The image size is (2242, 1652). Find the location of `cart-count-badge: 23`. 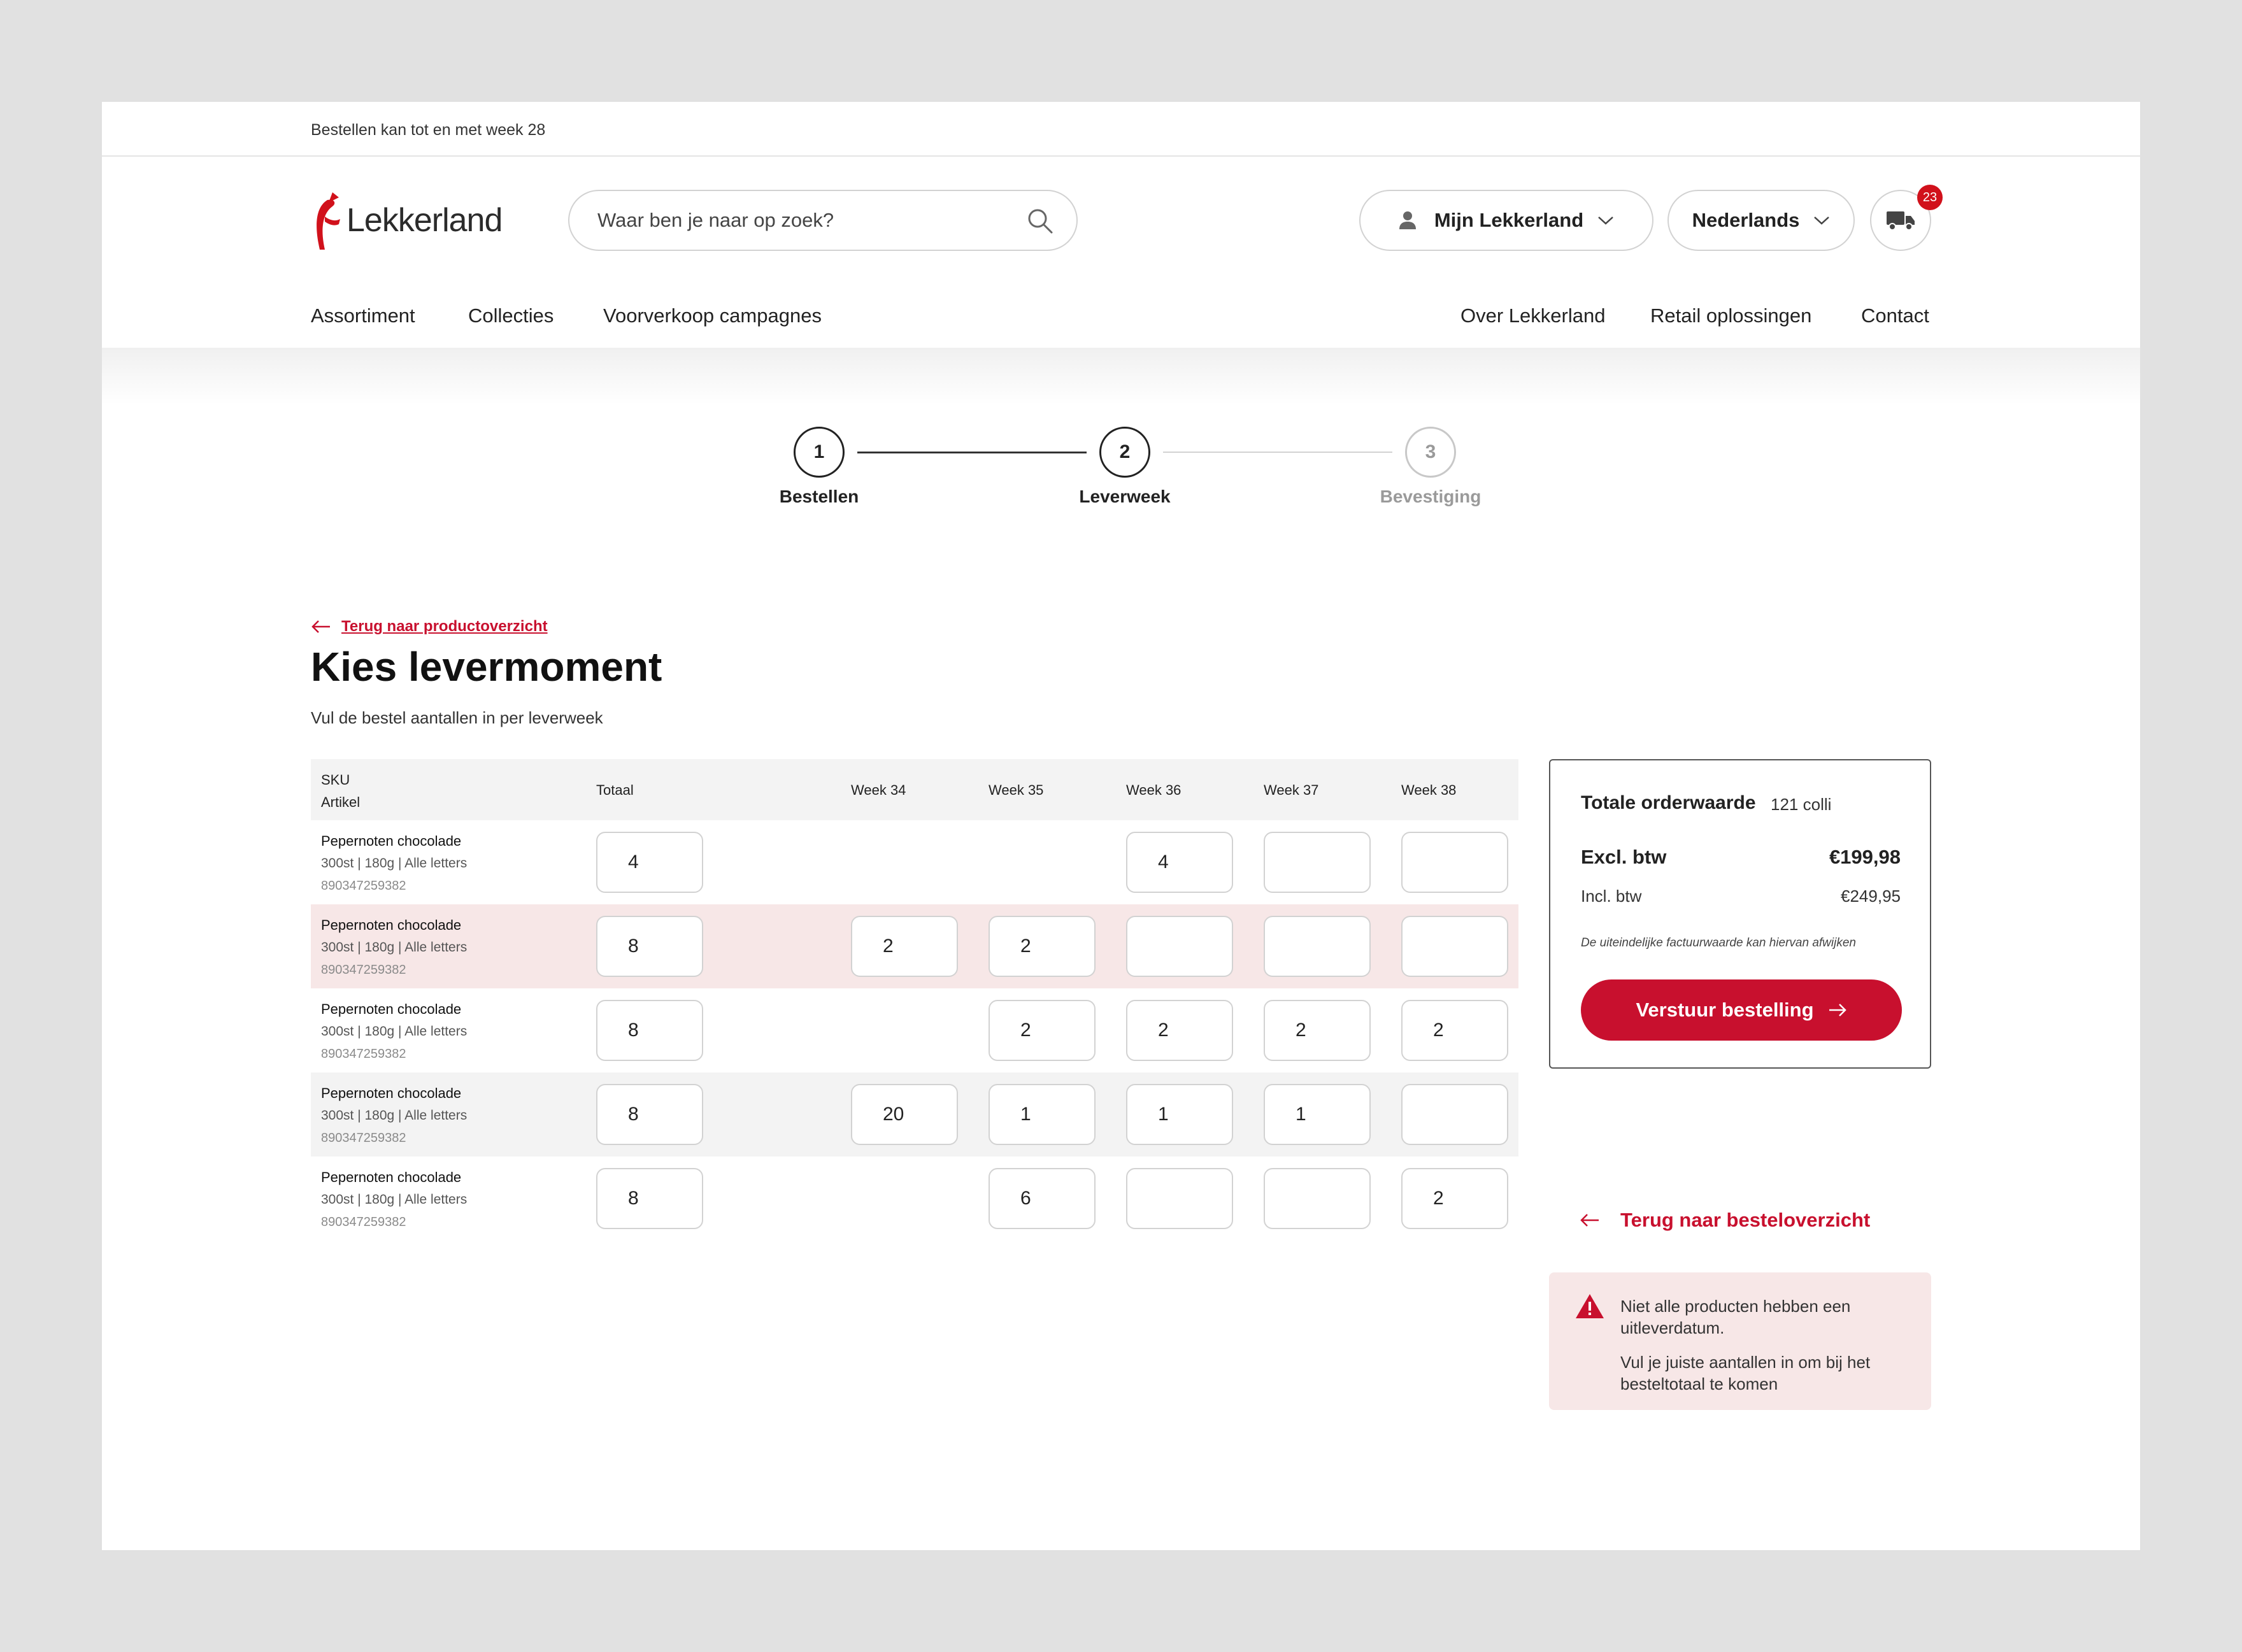

cart-count-badge: 23 is located at coordinates (1930, 198).